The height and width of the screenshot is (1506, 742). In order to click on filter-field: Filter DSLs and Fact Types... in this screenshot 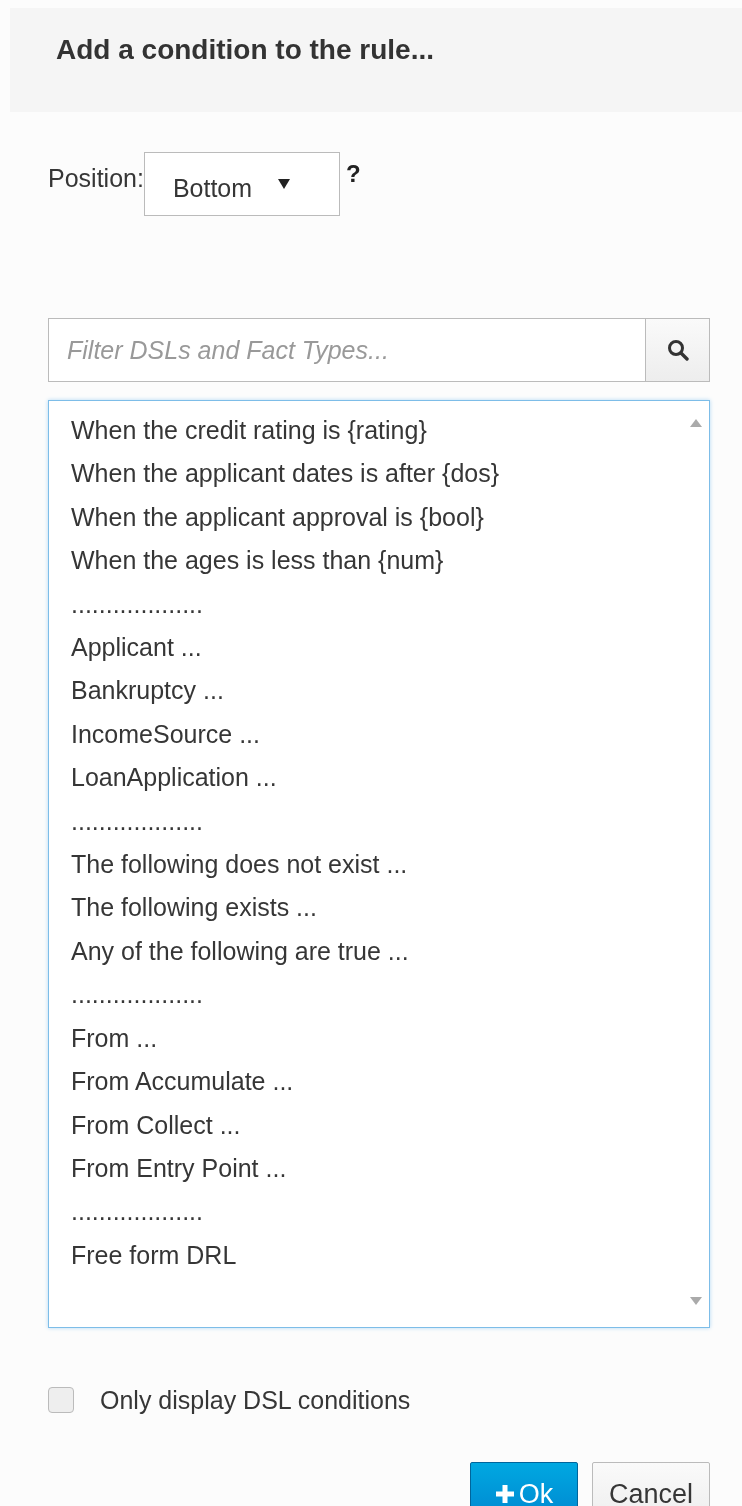, I will do `click(347, 350)`.